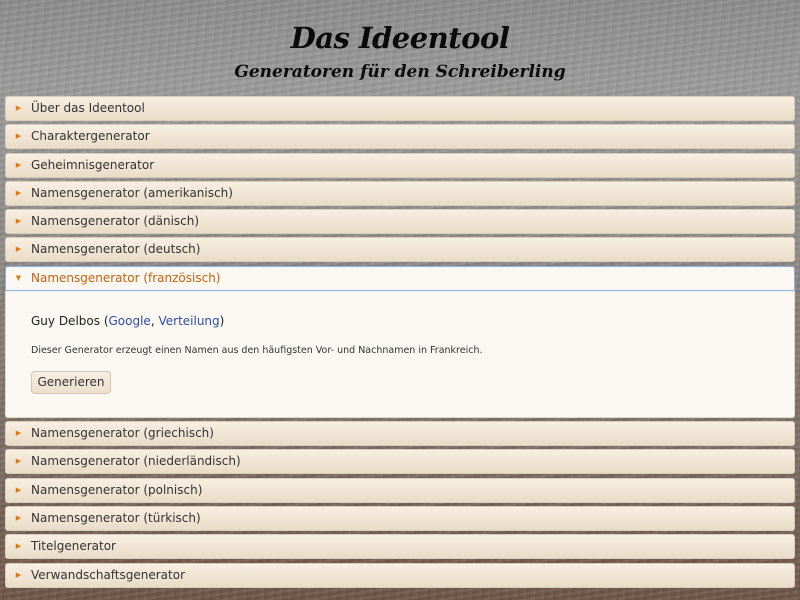 This screenshot has width=800, height=600. Describe the element at coordinates (108, 574) in the screenshot. I see `accordion-item-label: Verwandschaftsgenerator` at that location.